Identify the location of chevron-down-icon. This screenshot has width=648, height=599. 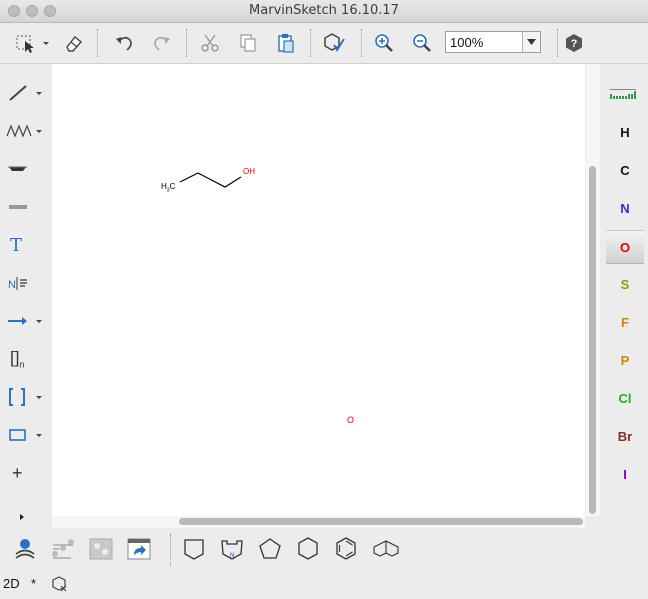
(531, 42).